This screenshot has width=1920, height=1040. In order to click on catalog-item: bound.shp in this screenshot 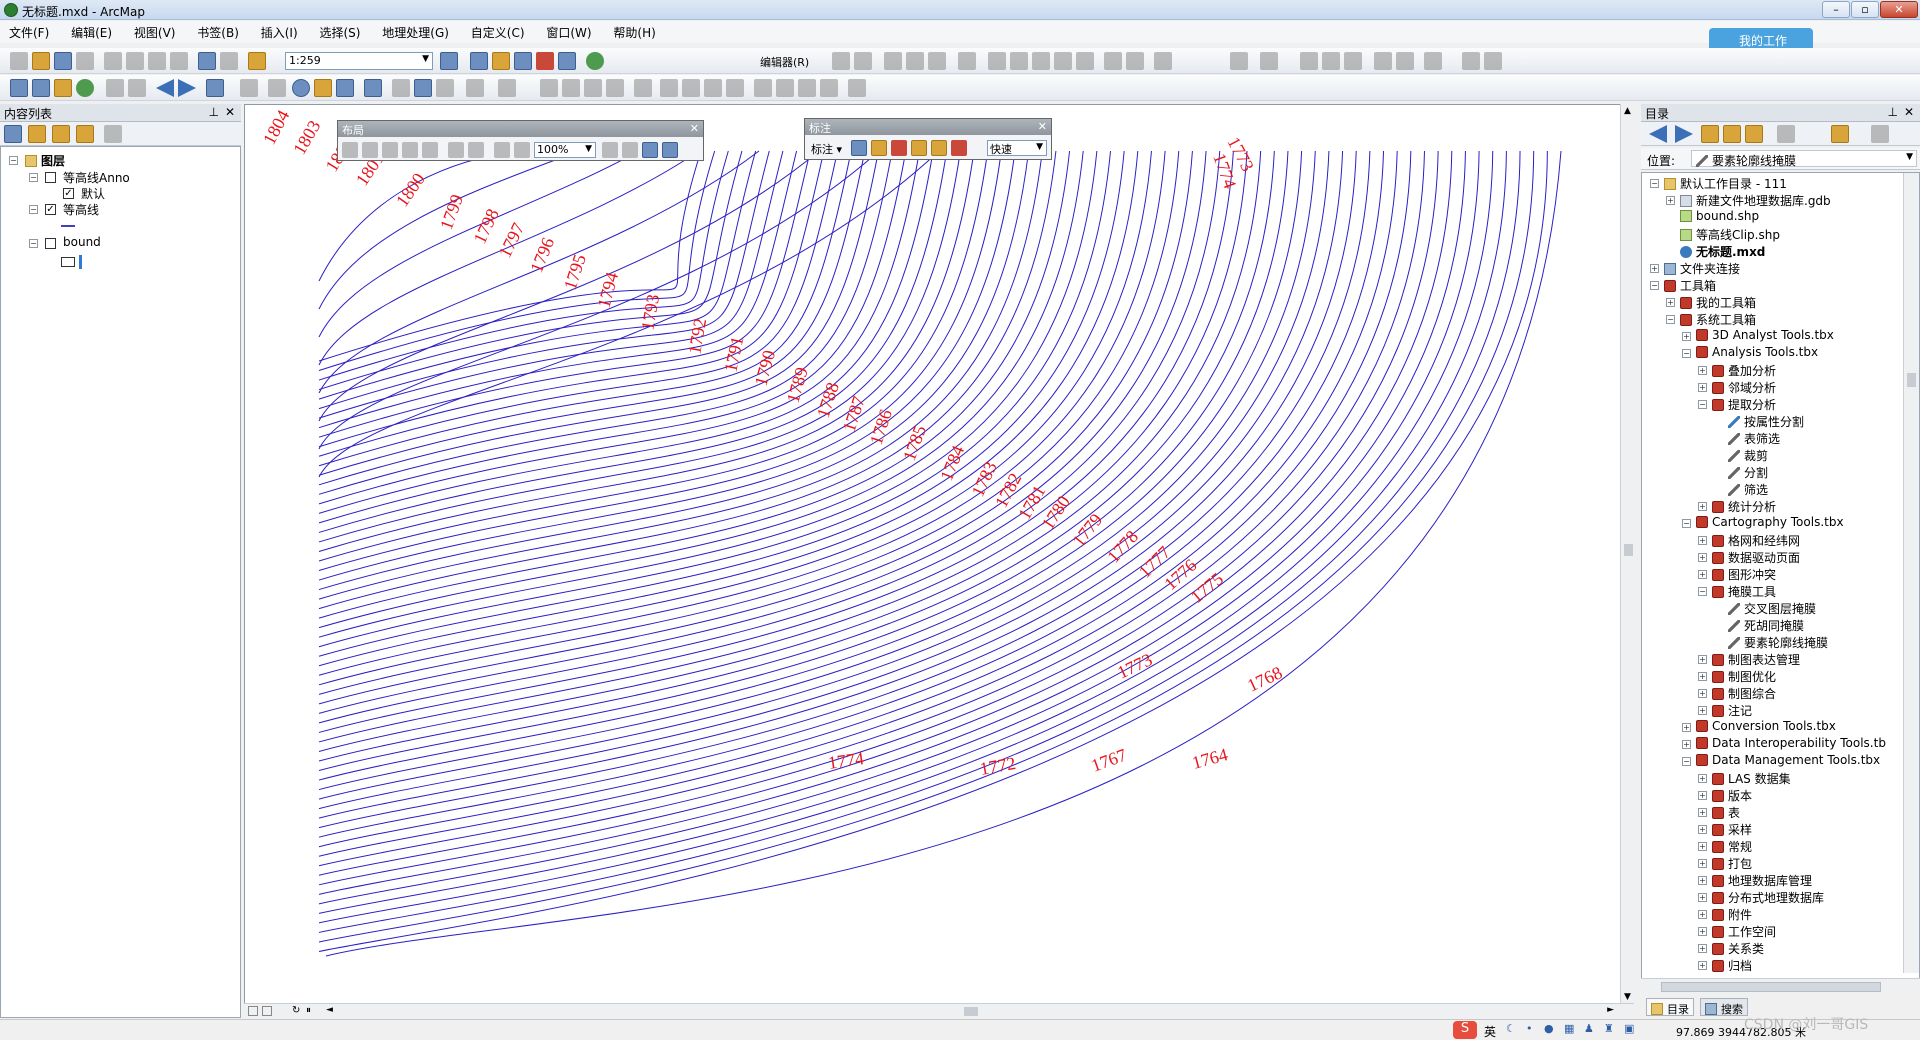, I will do `click(1719, 217)`.